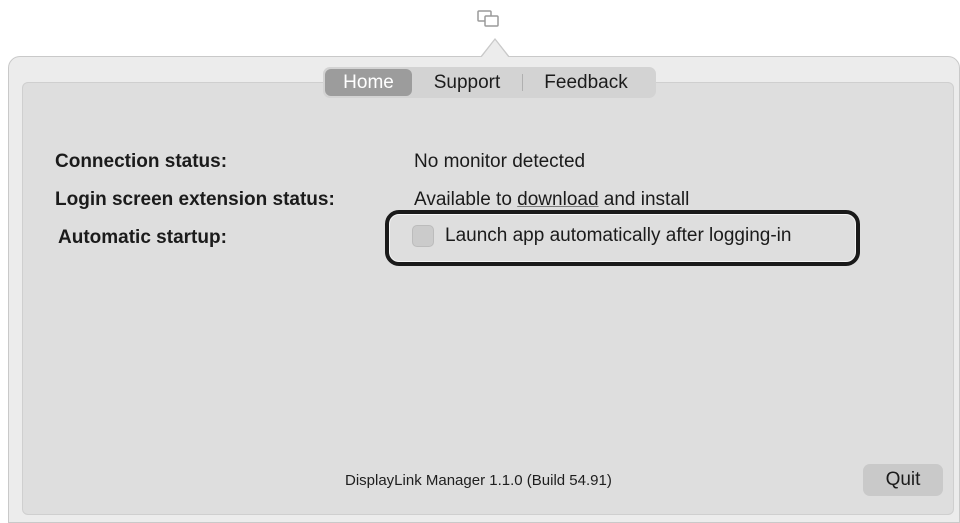 Image resolution: width=960 pixels, height=523 pixels. What do you see at coordinates (903, 480) in the screenshot?
I see `quit-button: Quit` at bounding box center [903, 480].